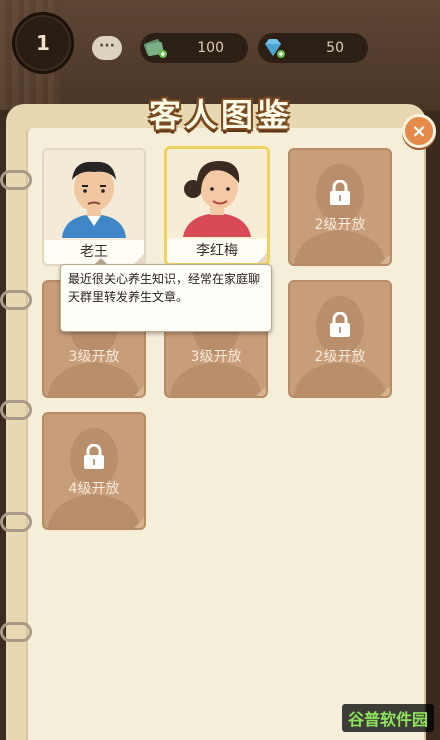  I want to click on guest-card-laowang: 老王, so click(94, 207).